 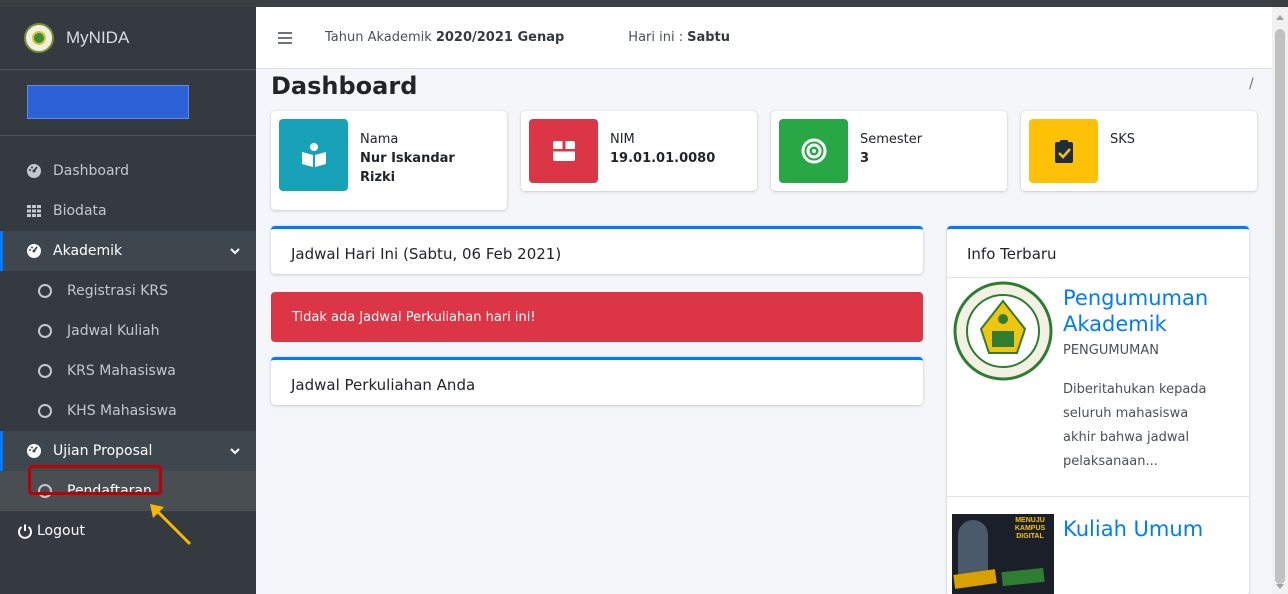 I want to click on sidebar-item-khs-mahasiswa: KHS Mahasiswa, so click(x=128, y=411).